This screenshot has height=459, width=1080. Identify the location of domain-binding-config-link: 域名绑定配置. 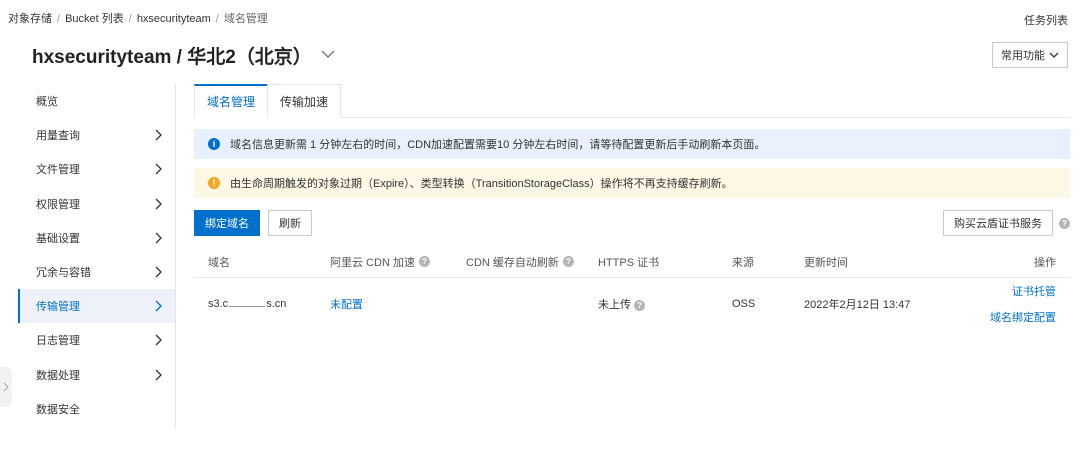
(1023, 317).